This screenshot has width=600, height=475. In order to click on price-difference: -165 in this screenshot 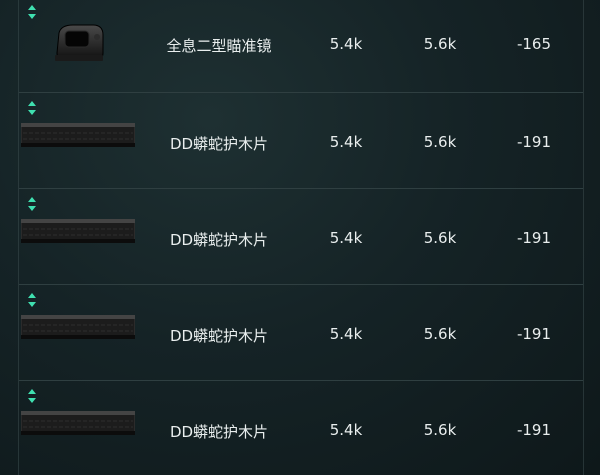, I will do `click(534, 44)`.